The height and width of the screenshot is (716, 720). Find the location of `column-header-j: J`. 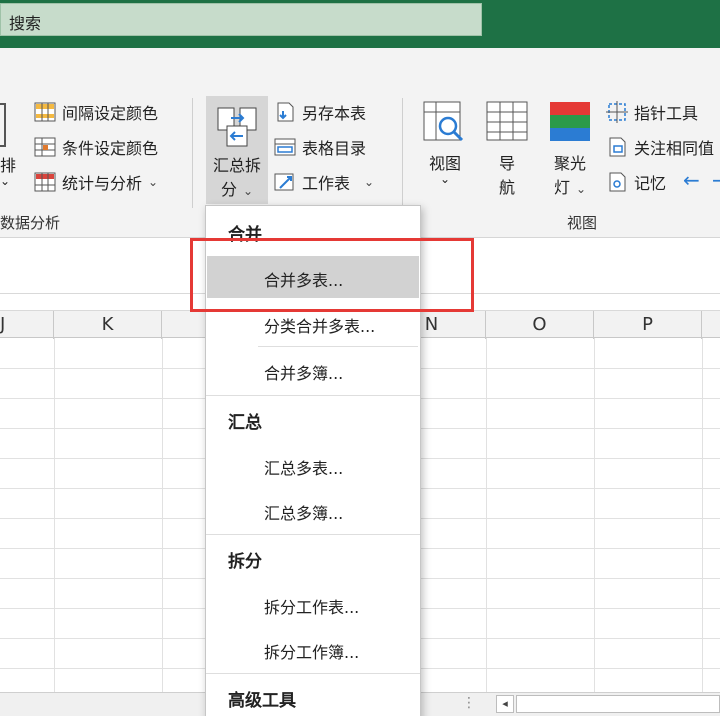

column-header-j: J is located at coordinates (27, 325).